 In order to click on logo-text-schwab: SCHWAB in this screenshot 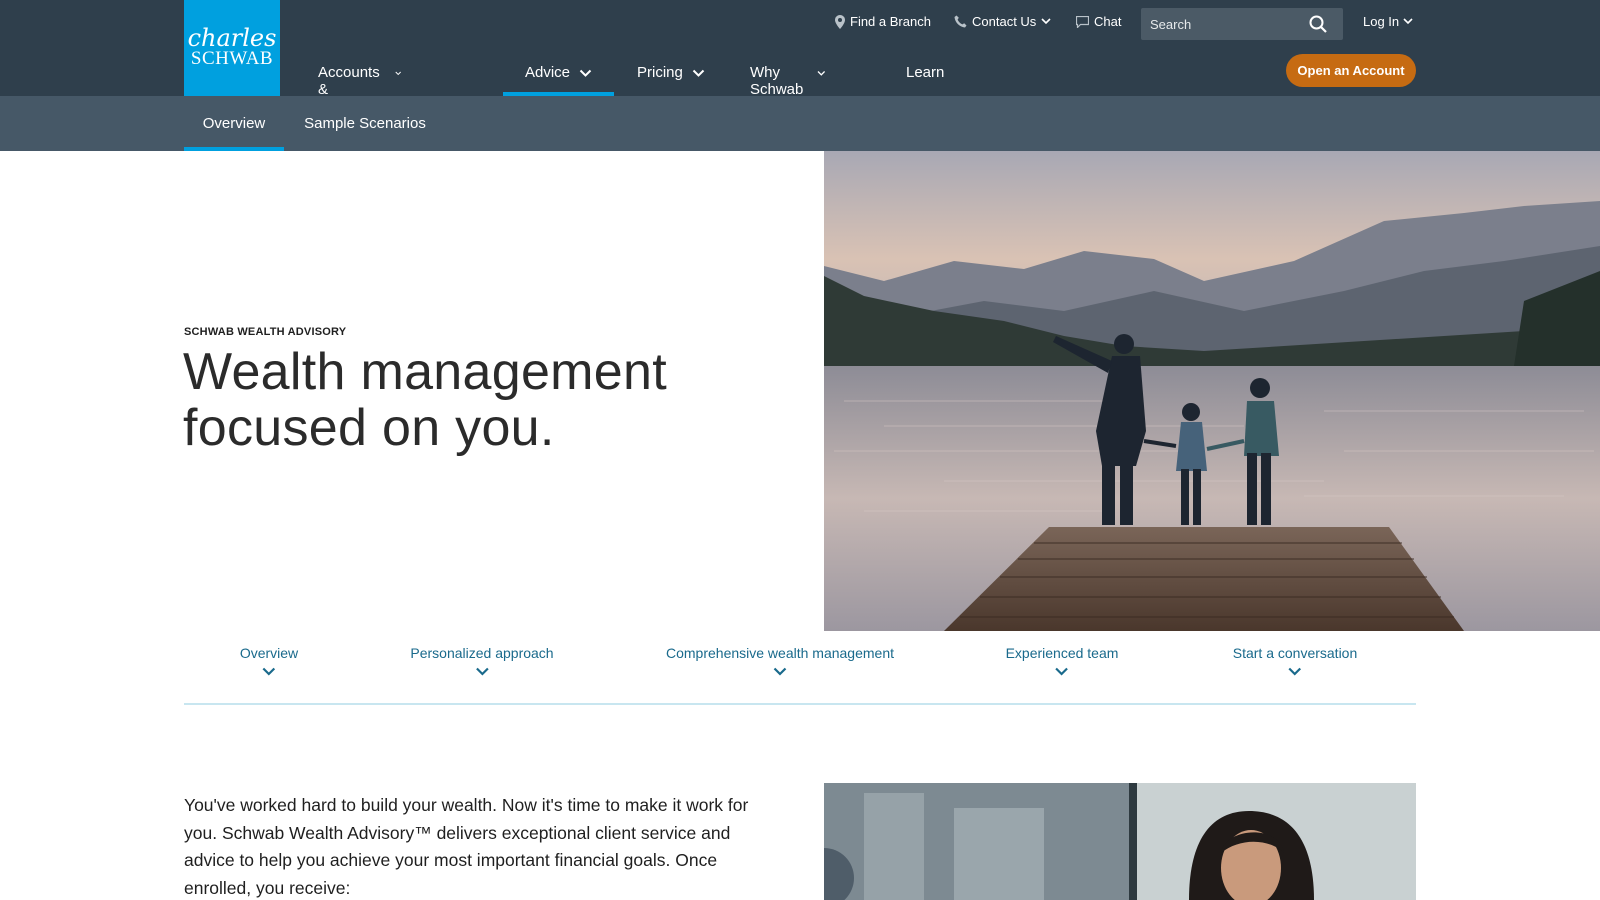, I will do `click(232, 58)`.